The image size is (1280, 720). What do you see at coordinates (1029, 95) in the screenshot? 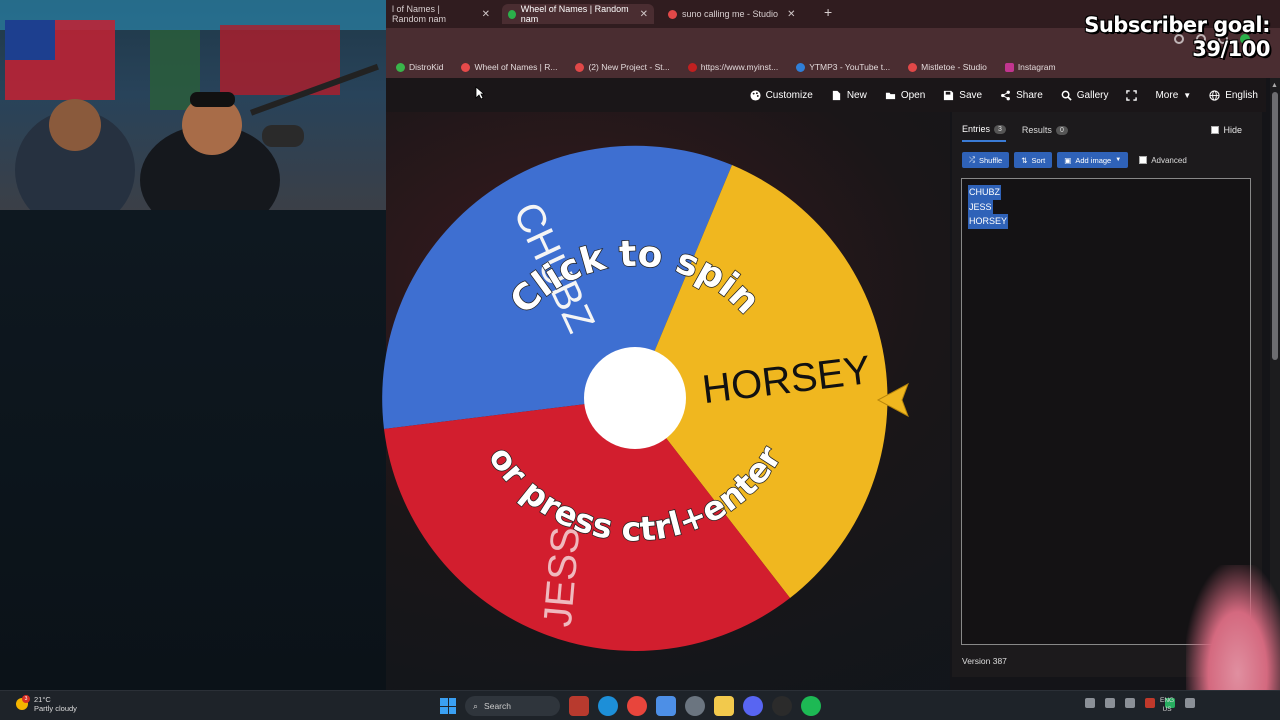
I see `share-label: Share` at bounding box center [1029, 95].